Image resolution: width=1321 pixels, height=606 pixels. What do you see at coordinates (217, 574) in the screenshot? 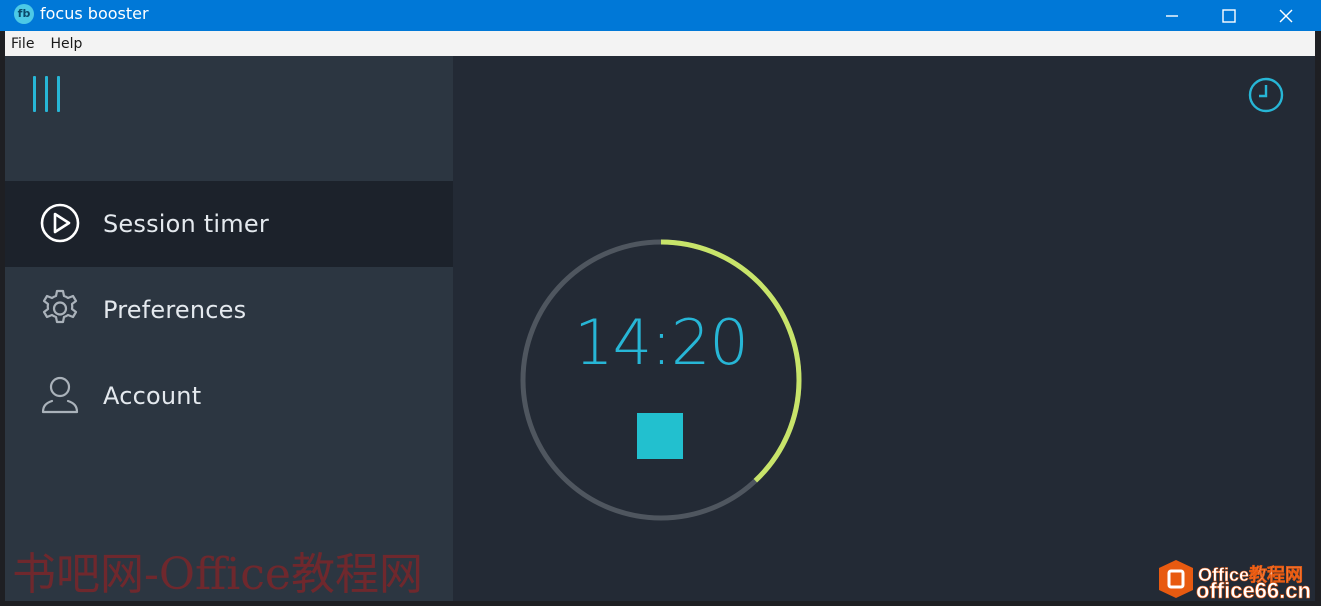
I see `watermark-left: 书吧网-Office教程网` at bounding box center [217, 574].